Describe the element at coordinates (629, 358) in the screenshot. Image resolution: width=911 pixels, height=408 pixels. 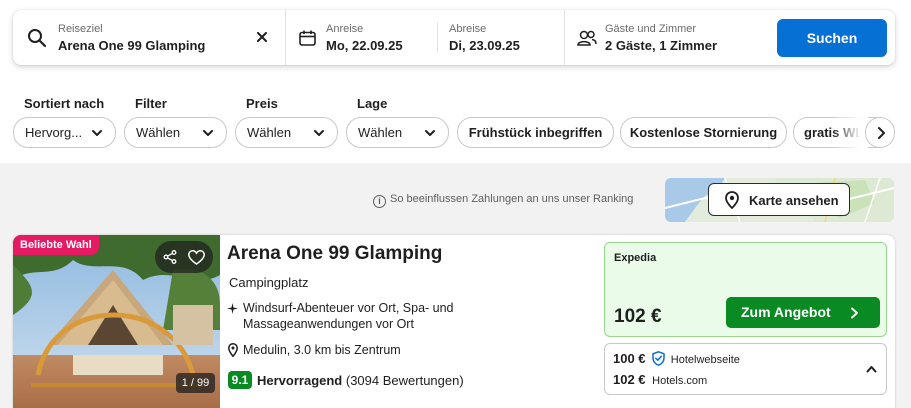
I see `offer-price: 100 €` at that location.